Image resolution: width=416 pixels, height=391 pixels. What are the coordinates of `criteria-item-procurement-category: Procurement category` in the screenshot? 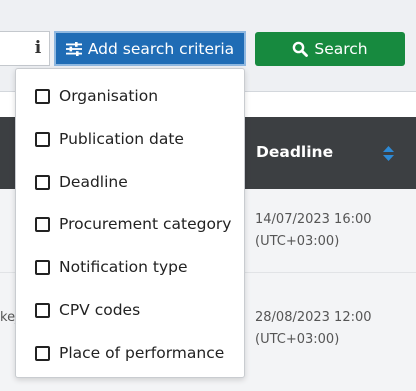 It's located at (130, 224).